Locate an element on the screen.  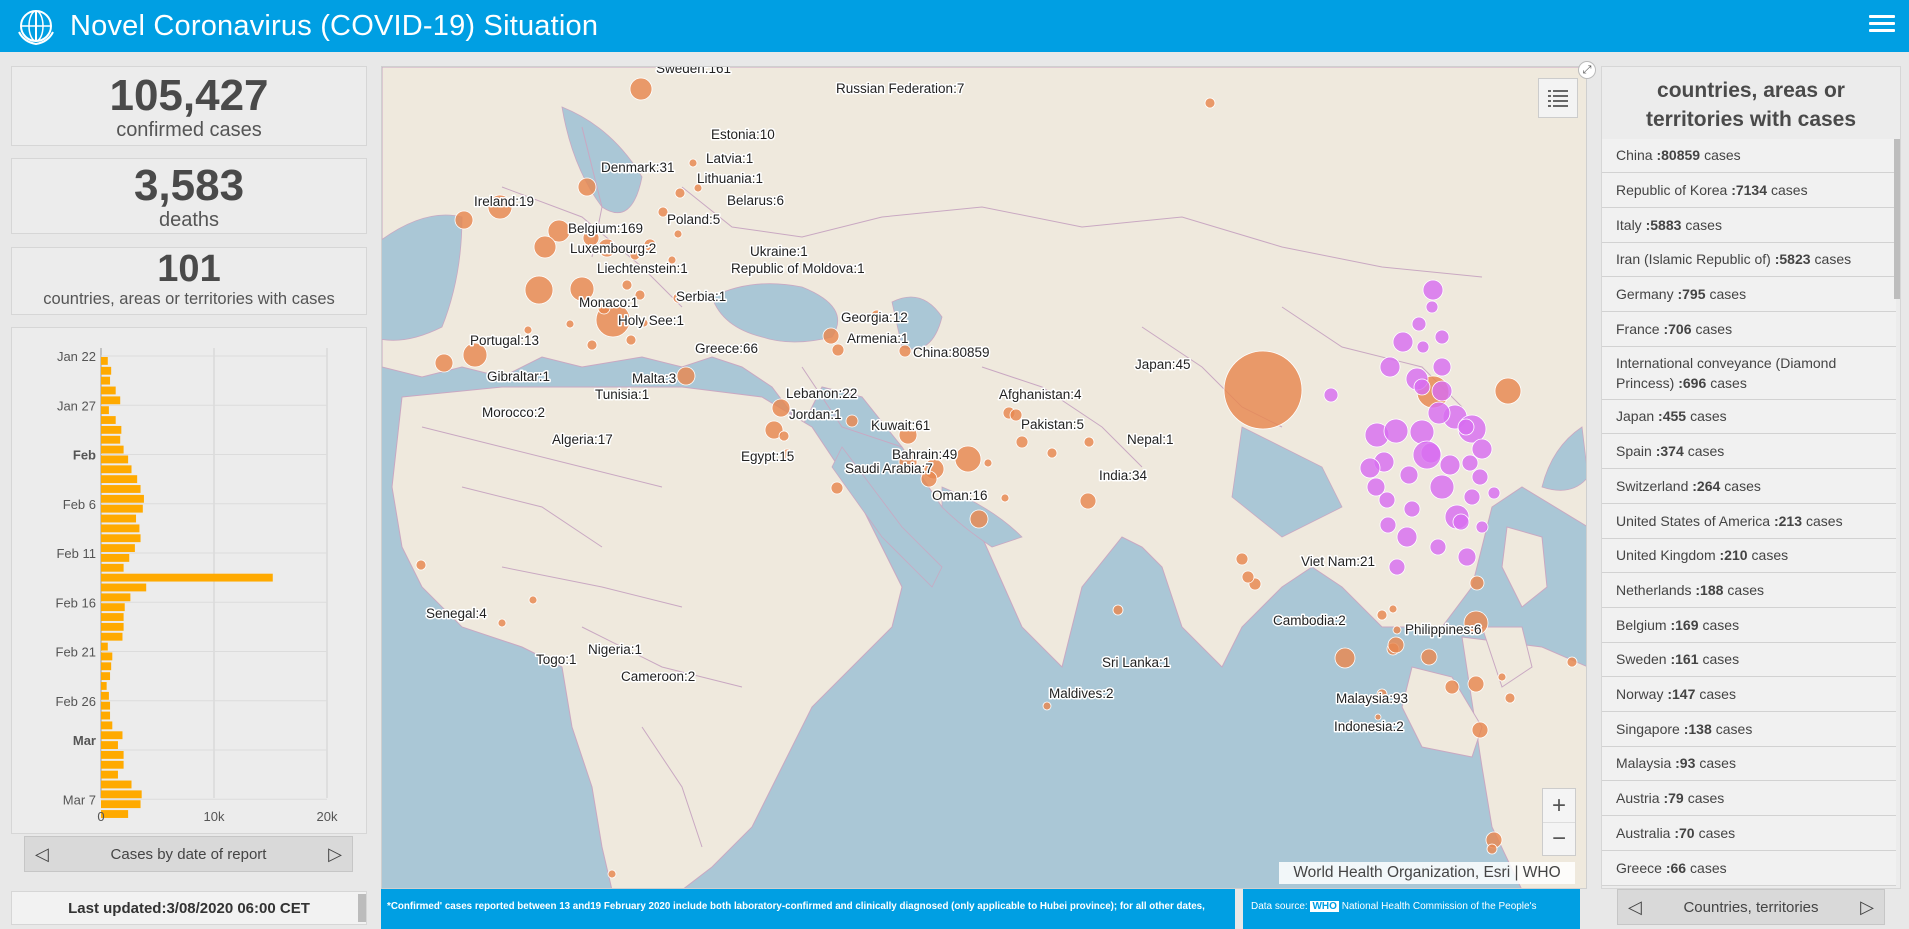
zoom-in-button: + is located at coordinates (1559, 805).